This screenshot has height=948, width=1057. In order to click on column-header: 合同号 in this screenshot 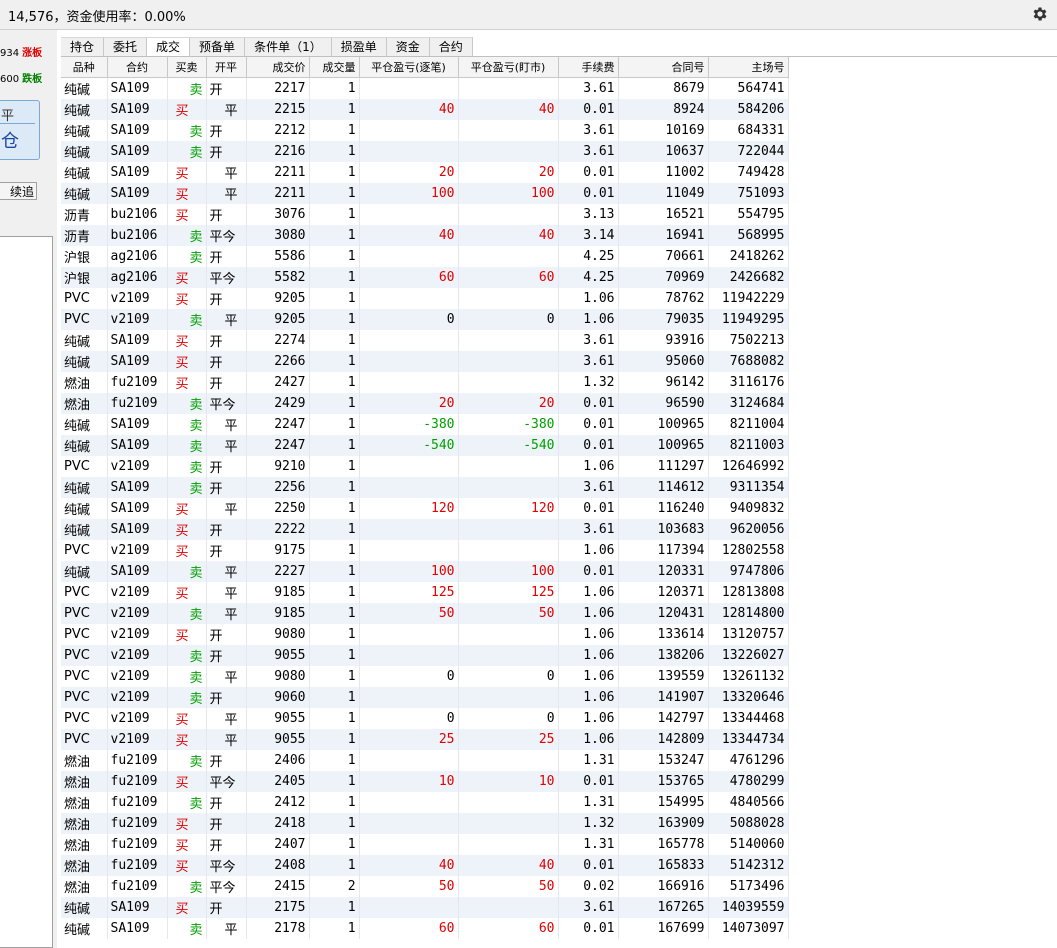, I will do `click(663, 67)`.